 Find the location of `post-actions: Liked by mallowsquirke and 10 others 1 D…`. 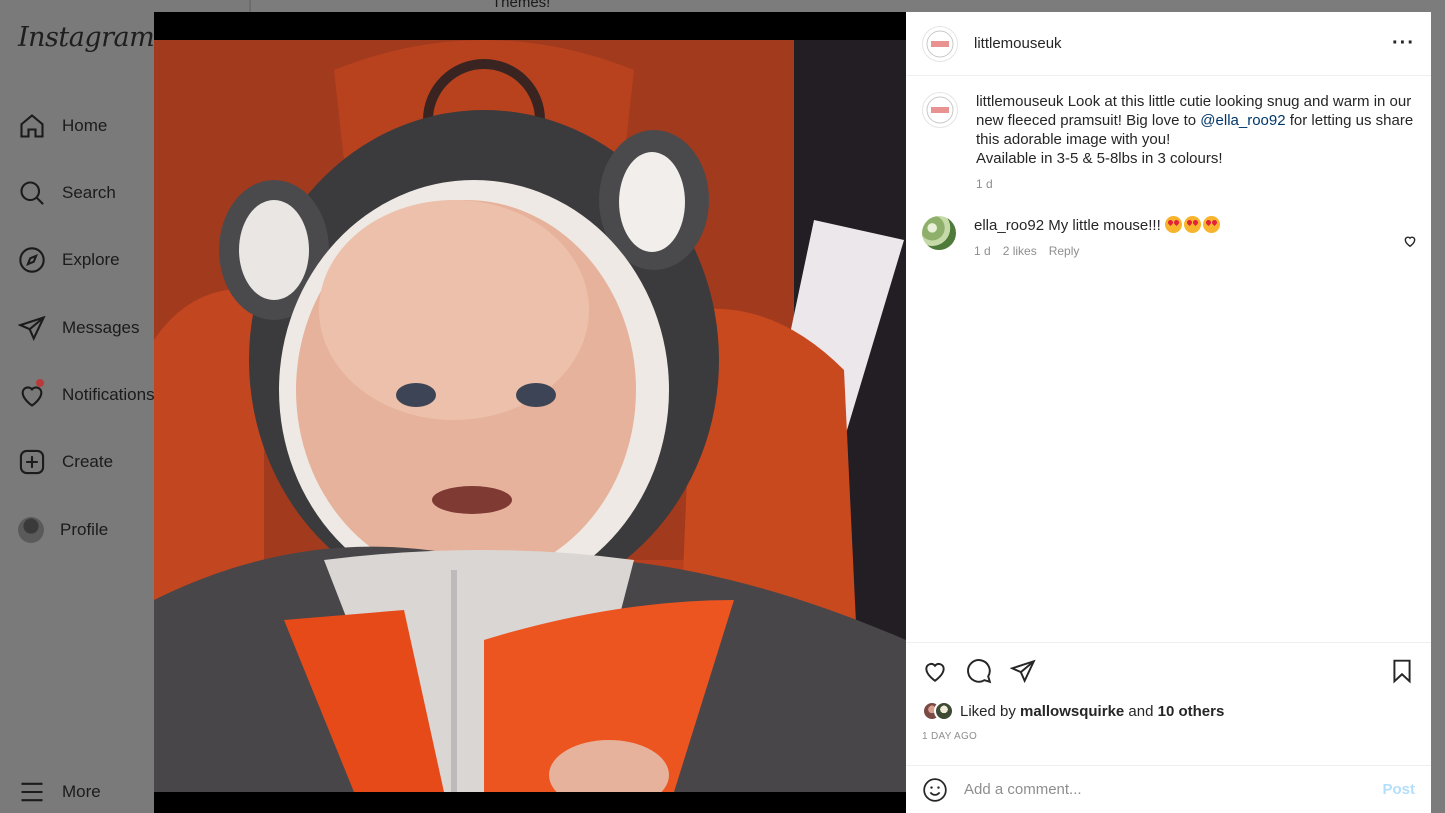

post-actions: Liked by mallowsquirke and 10 others 1 D… is located at coordinates (1168, 692).